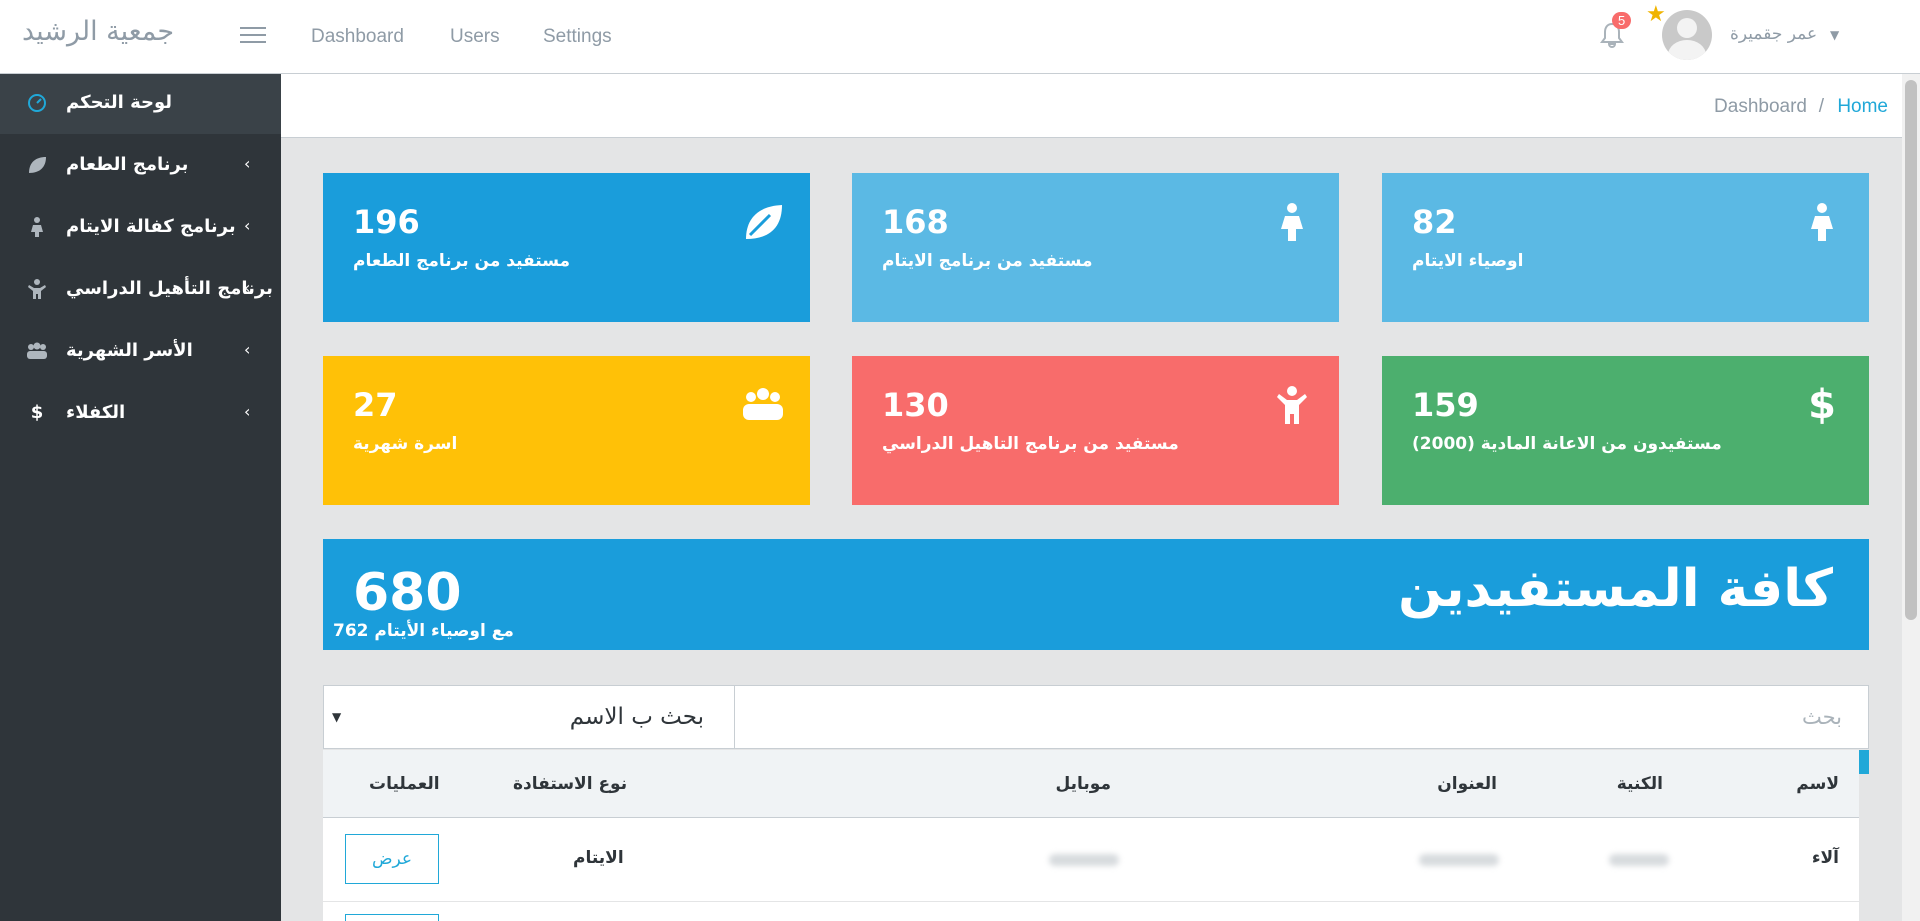 Image resolution: width=1920 pixels, height=921 pixels. What do you see at coordinates (1817, 784) in the screenshot?
I see `col-name: لاسم` at bounding box center [1817, 784].